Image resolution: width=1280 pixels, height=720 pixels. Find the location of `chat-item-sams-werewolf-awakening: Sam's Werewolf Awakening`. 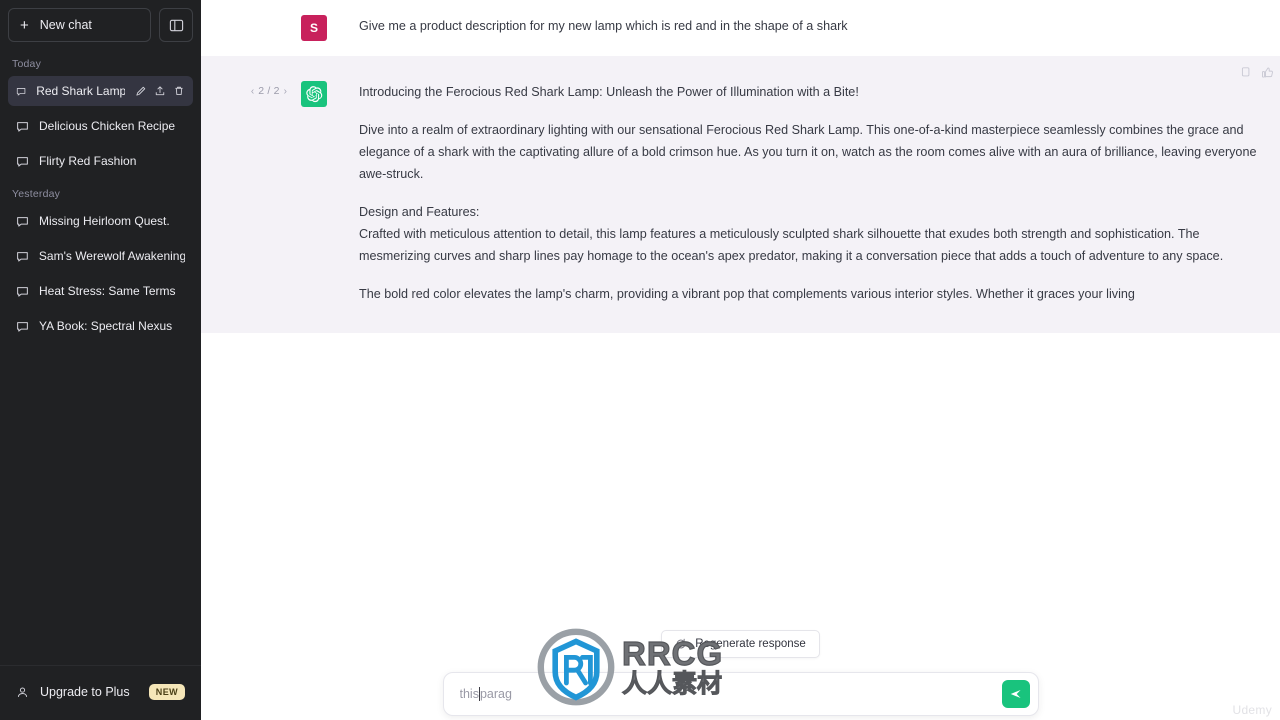

chat-item-sams-werewolf-awakening: Sam's Werewolf Awakening is located at coordinates (100, 256).